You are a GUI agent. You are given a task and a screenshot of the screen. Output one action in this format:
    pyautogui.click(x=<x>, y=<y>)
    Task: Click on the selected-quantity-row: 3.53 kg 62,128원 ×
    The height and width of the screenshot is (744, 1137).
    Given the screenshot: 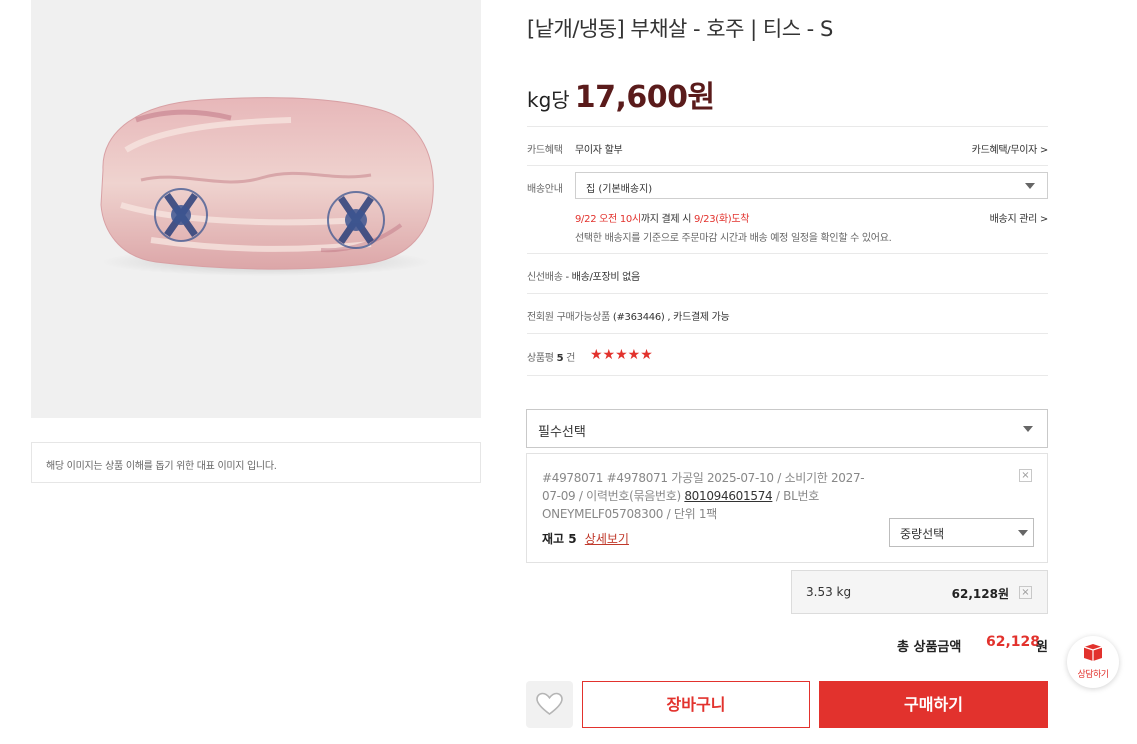 What is the action you would take?
    pyautogui.click(x=919, y=592)
    